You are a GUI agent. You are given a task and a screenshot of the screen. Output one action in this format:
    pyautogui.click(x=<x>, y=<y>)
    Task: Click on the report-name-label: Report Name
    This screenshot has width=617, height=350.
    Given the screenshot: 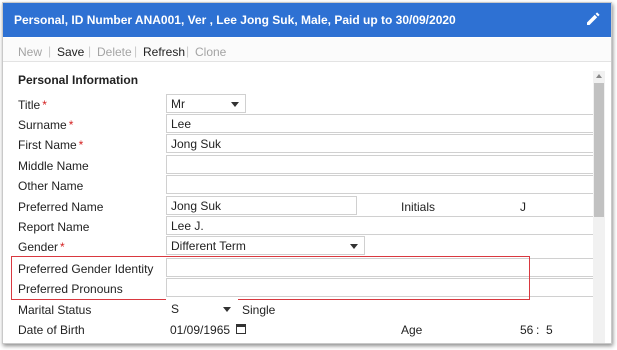 What is the action you would take?
    pyautogui.click(x=54, y=227)
    